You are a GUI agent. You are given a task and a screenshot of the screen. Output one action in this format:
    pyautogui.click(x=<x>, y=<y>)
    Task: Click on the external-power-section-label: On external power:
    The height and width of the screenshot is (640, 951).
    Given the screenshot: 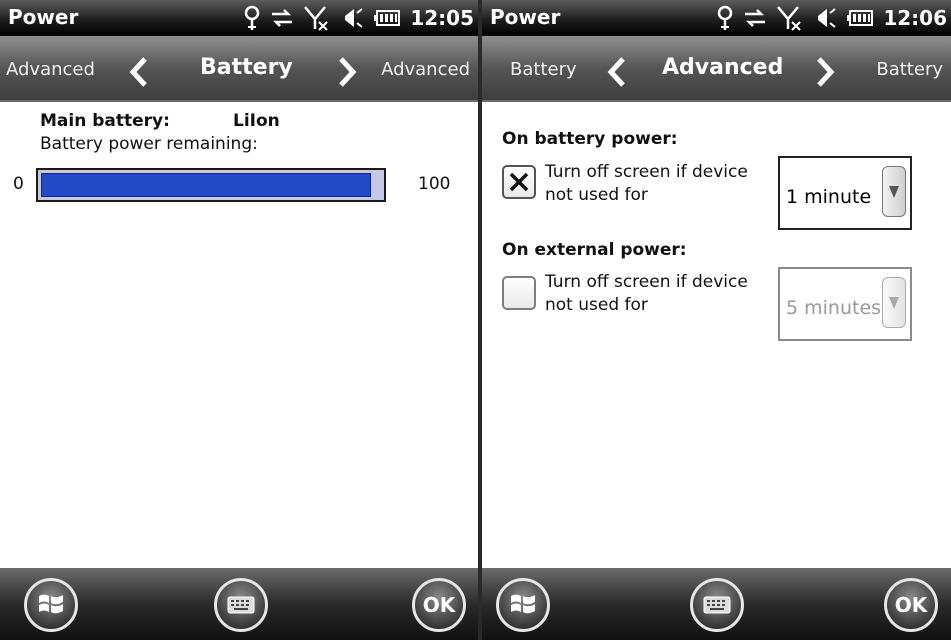 What is the action you would take?
    pyautogui.click(x=594, y=250)
    